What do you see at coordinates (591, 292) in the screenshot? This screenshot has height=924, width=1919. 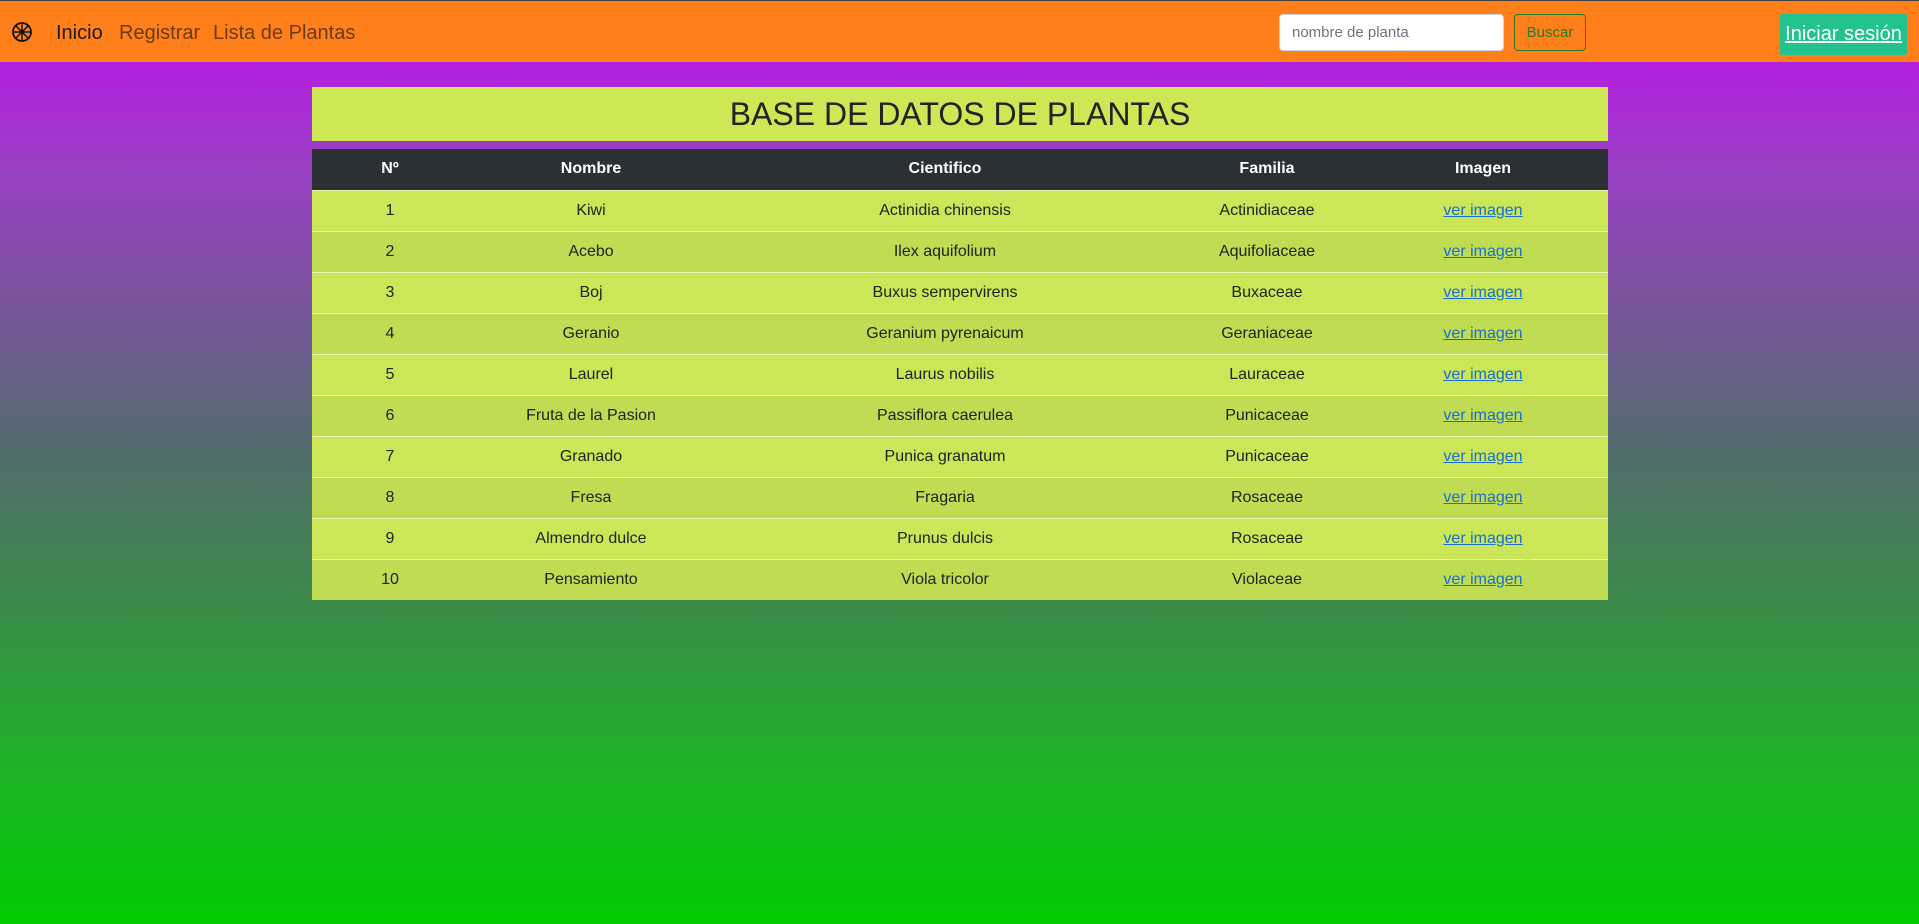 I see `cell-nombre: Boj` at bounding box center [591, 292].